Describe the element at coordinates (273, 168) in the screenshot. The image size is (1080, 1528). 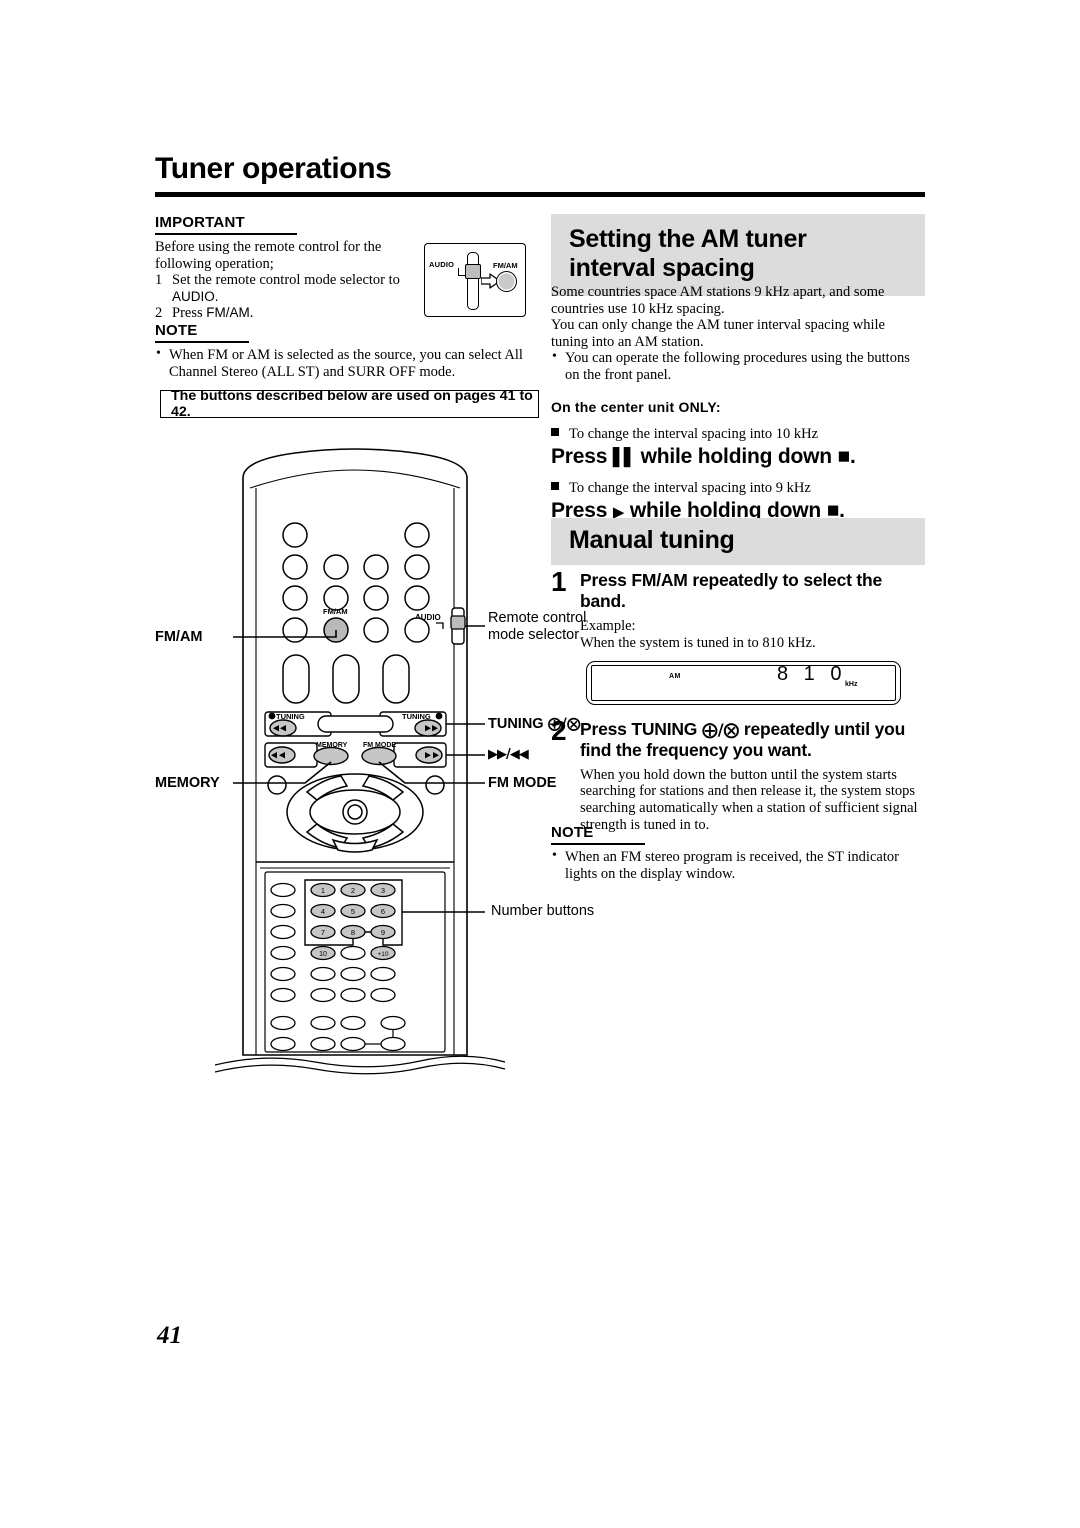
I see `page-title: Tuner operations` at that location.